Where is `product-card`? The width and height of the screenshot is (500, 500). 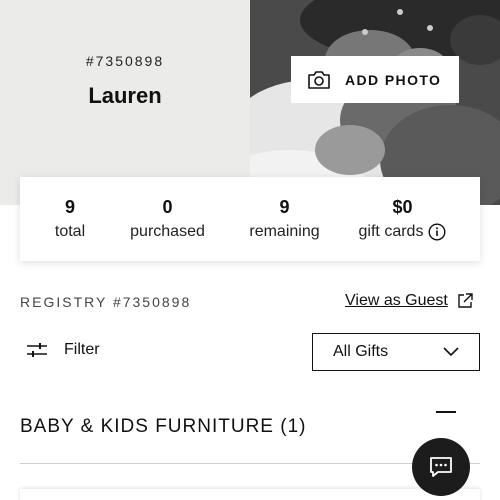
product-card is located at coordinates (250, 494).